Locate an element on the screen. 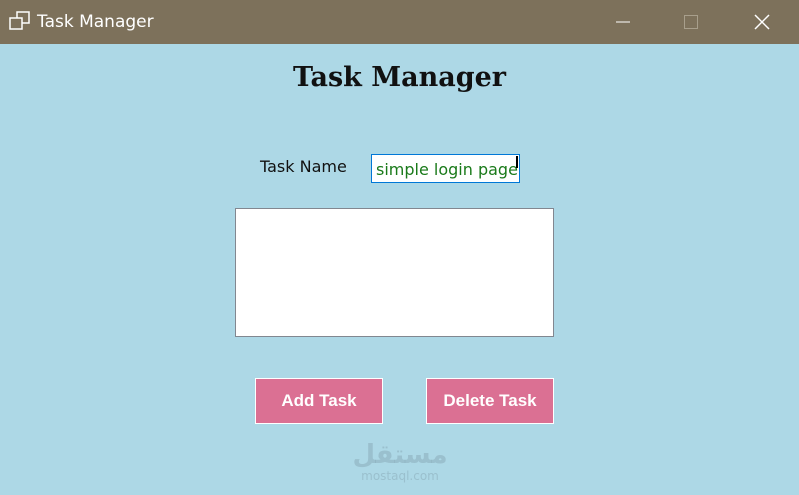 This screenshot has width=799, height=495. task-name-label: Task Name is located at coordinates (303, 166).